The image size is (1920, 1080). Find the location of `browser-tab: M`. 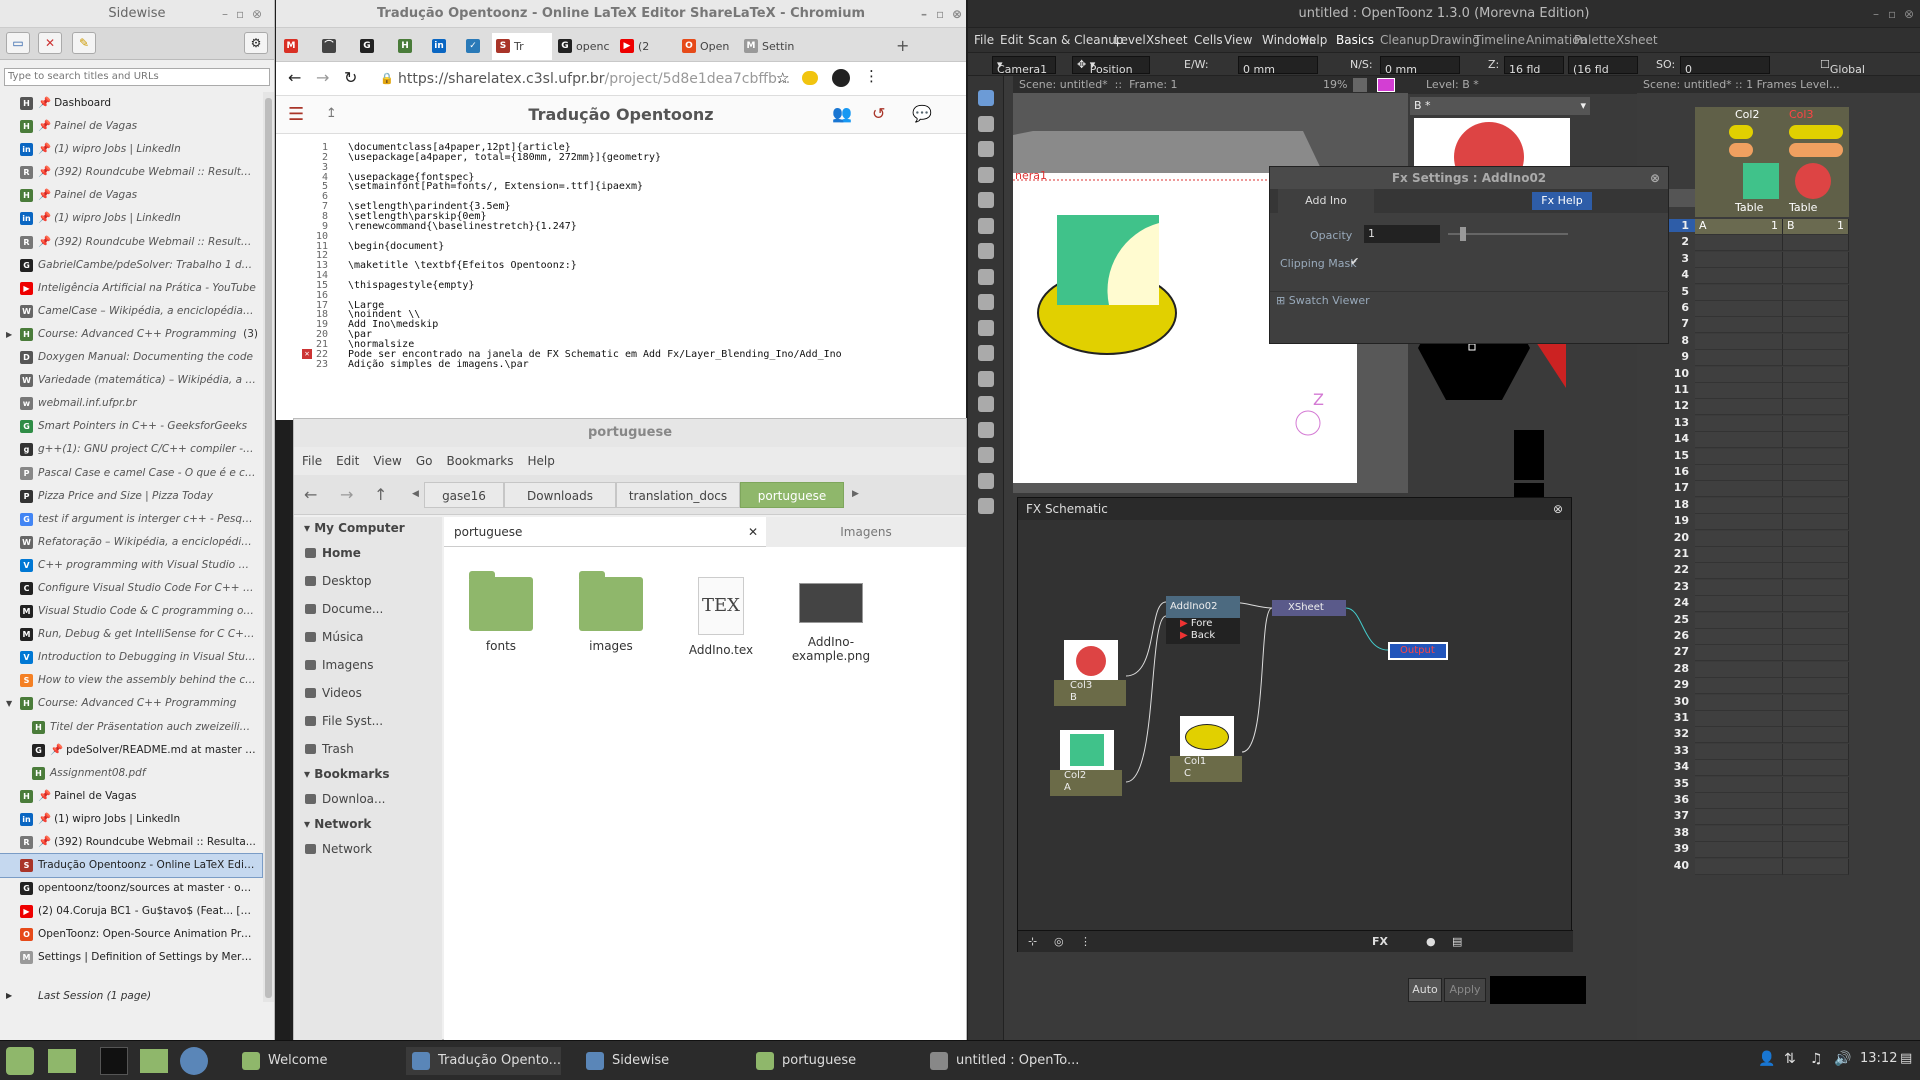

browser-tab: M is located at coordinates (298, 46).